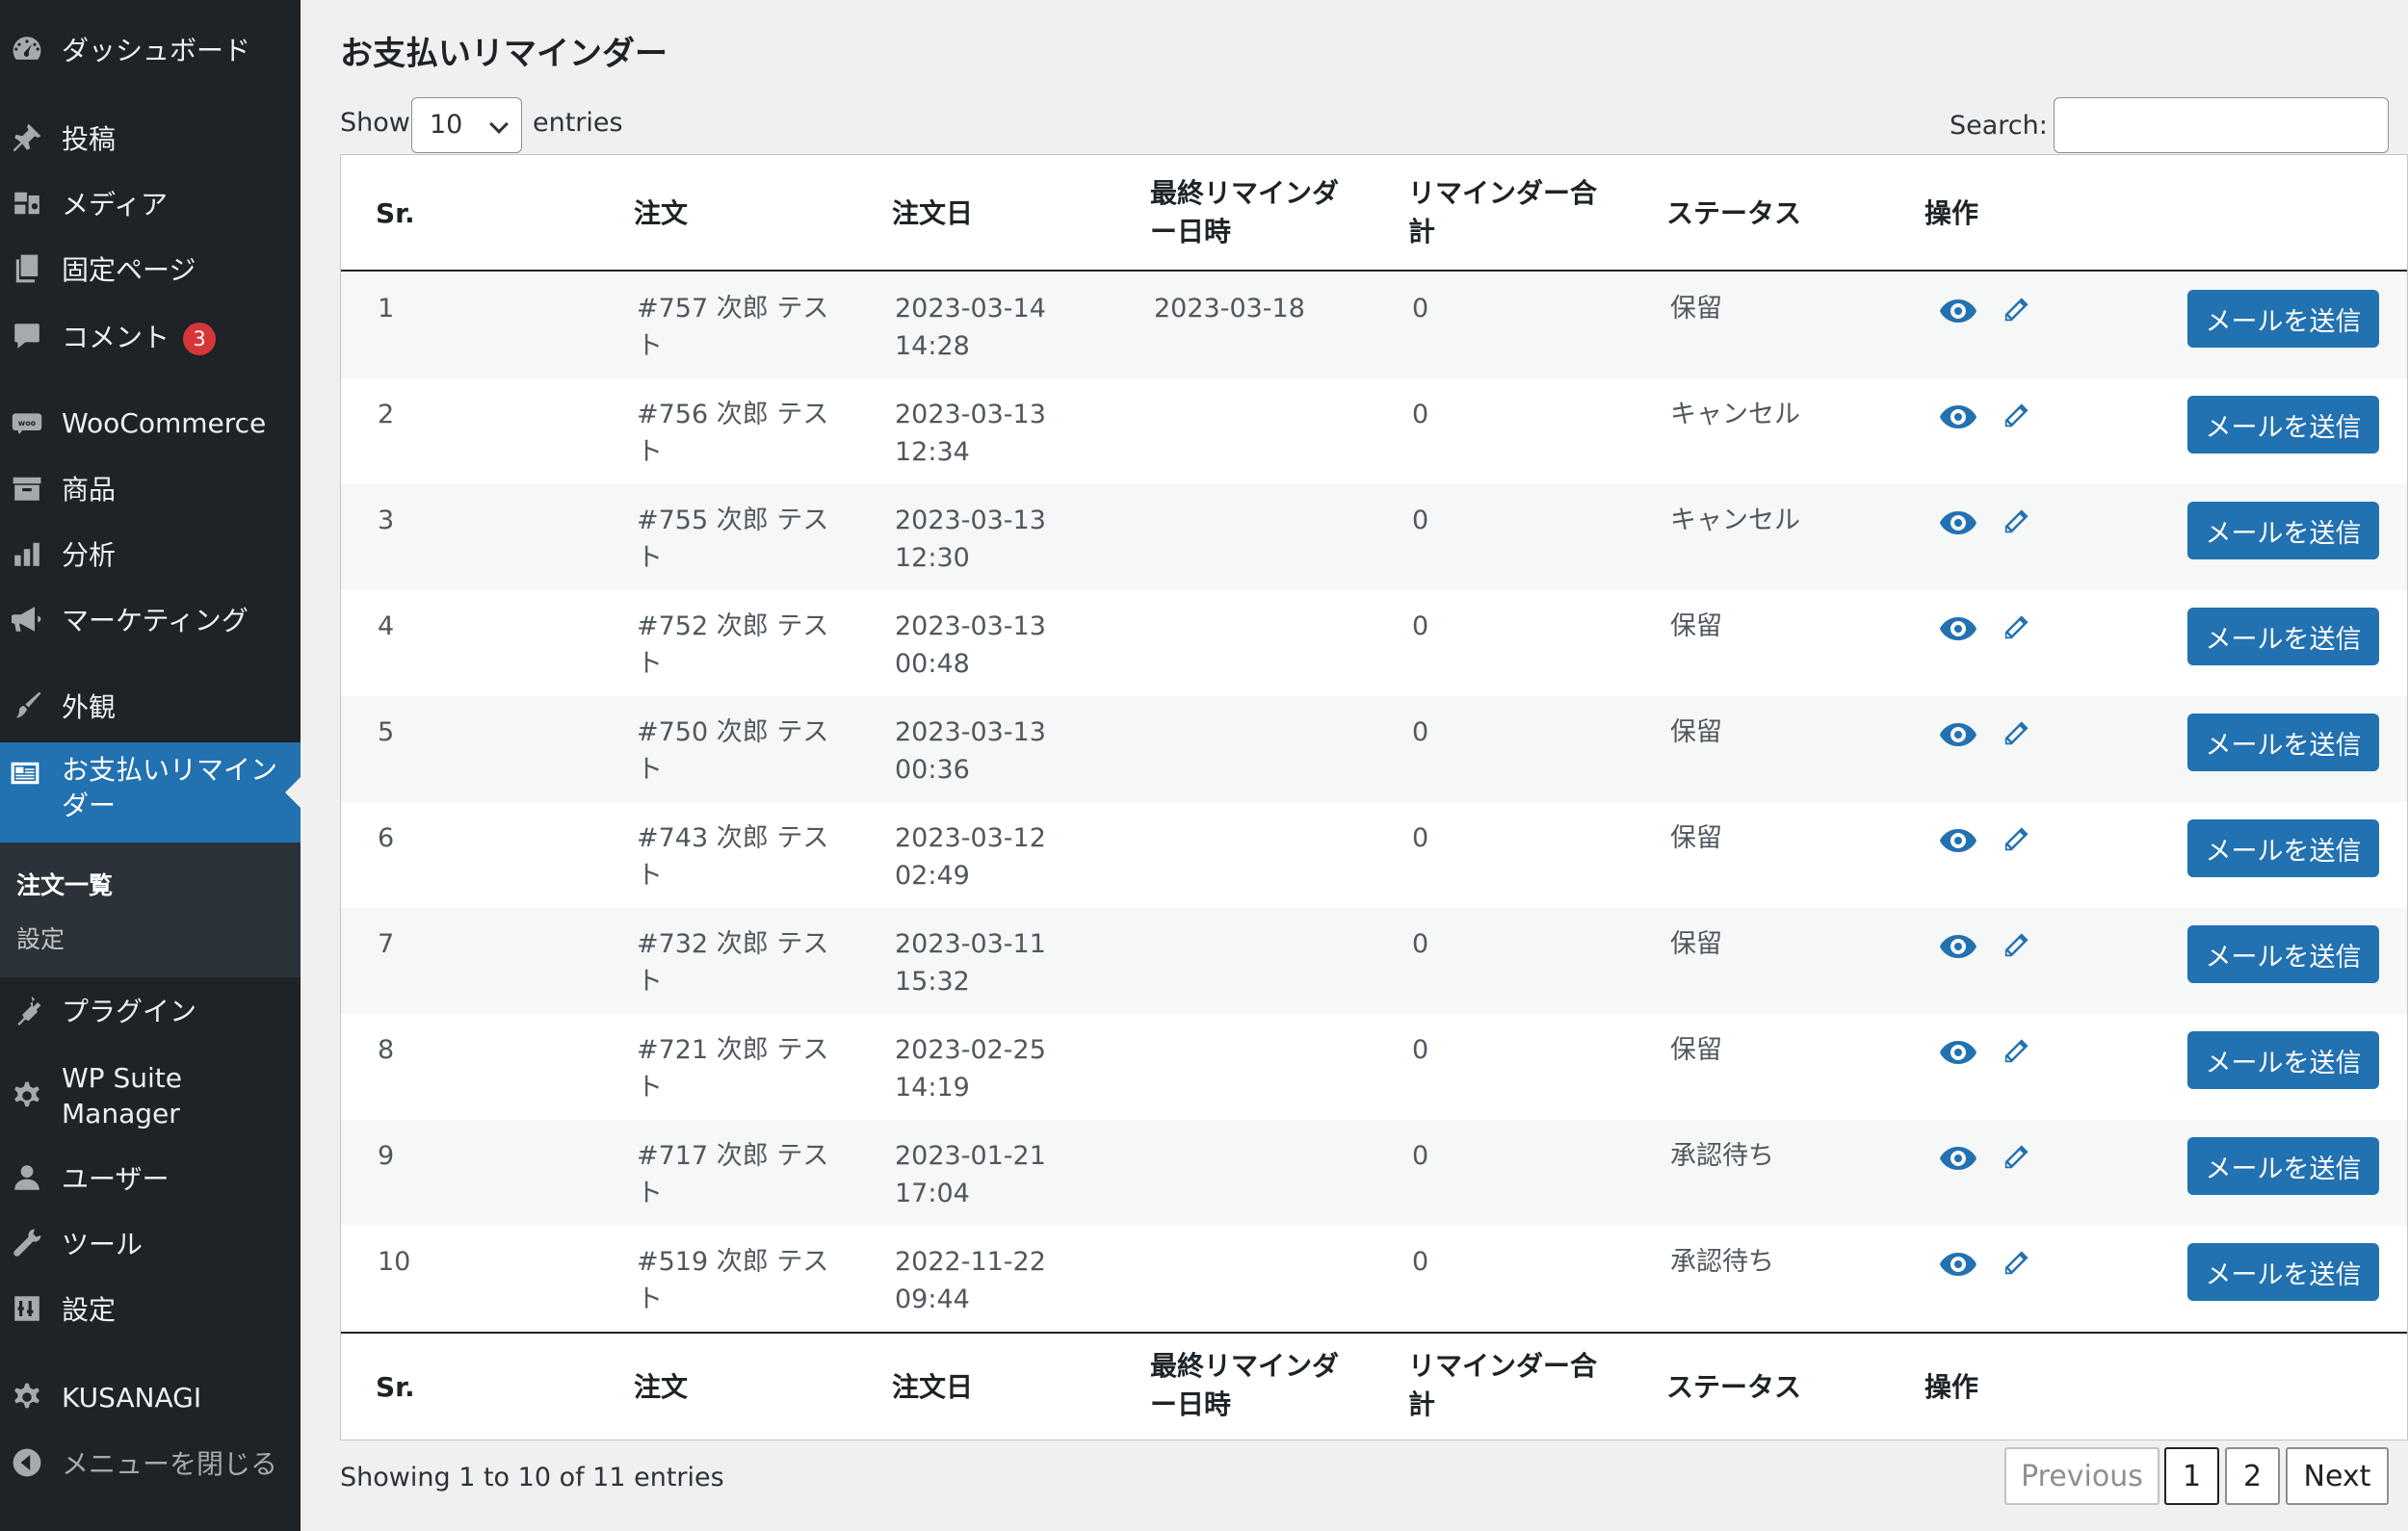 This screenshot has width=2408, height=1531. I want to click on menu-item-marketing: マーケティング, so click(150, 619).